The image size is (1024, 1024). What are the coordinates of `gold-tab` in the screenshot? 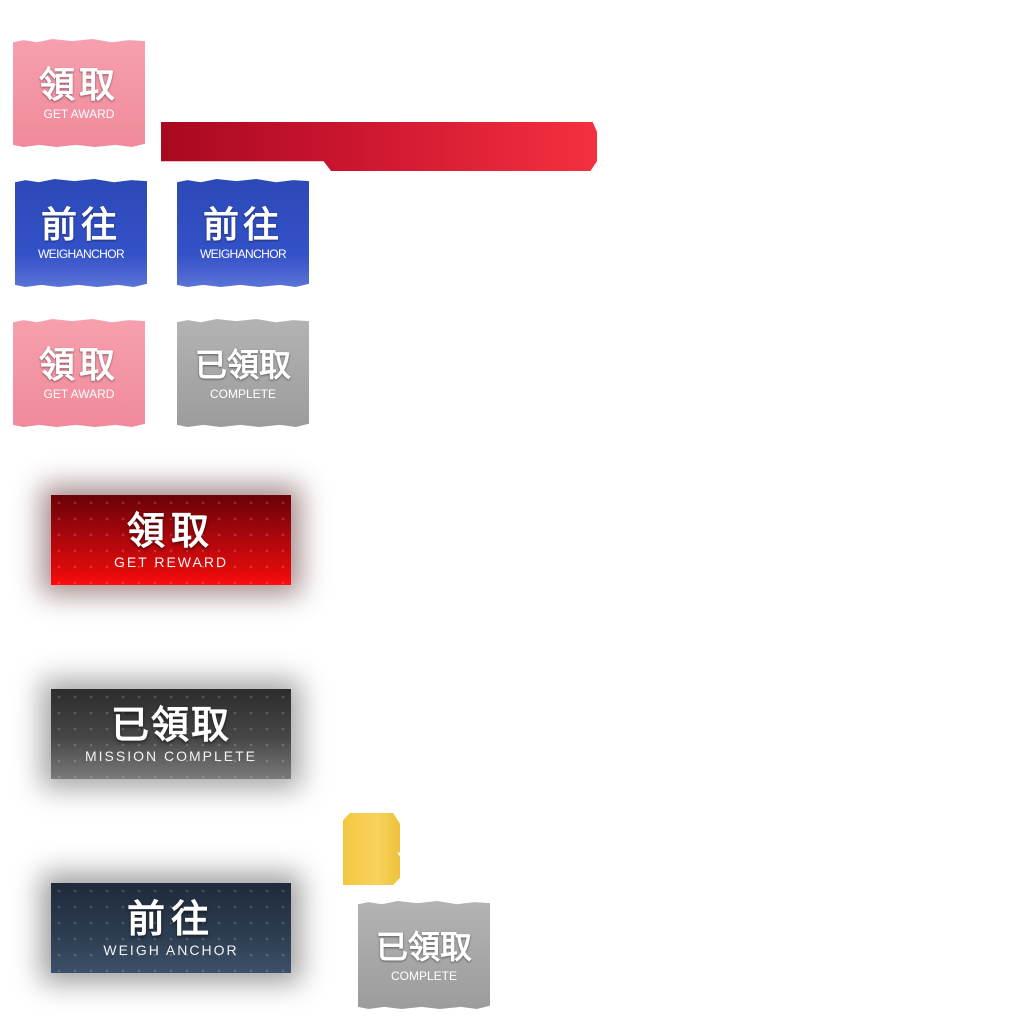 It's located at (371, 849).